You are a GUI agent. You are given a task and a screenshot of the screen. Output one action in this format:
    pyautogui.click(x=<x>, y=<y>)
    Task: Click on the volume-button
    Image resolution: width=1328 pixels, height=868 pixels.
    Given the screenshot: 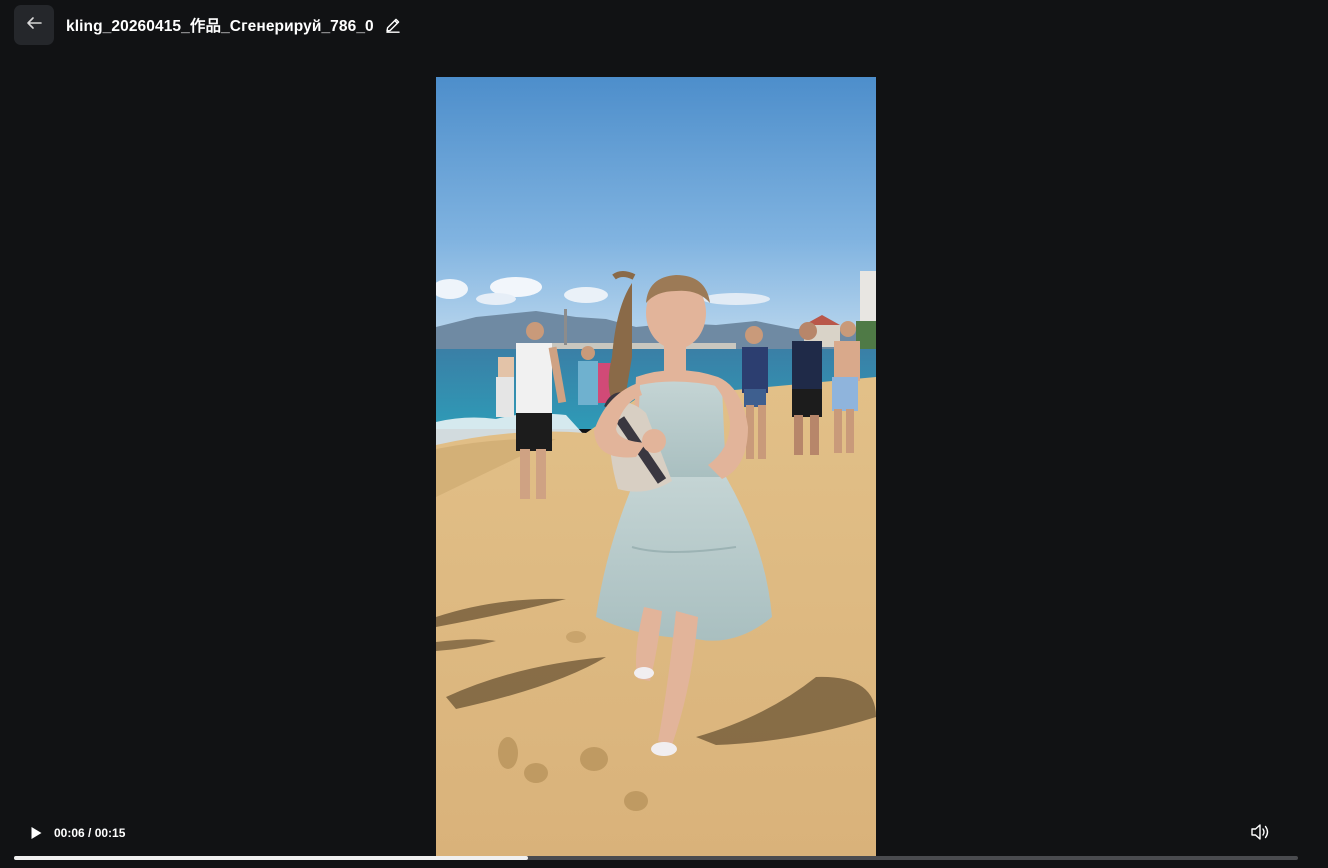 What is the action you would take?
    pyautogui.click(x=1260, y=834)
    